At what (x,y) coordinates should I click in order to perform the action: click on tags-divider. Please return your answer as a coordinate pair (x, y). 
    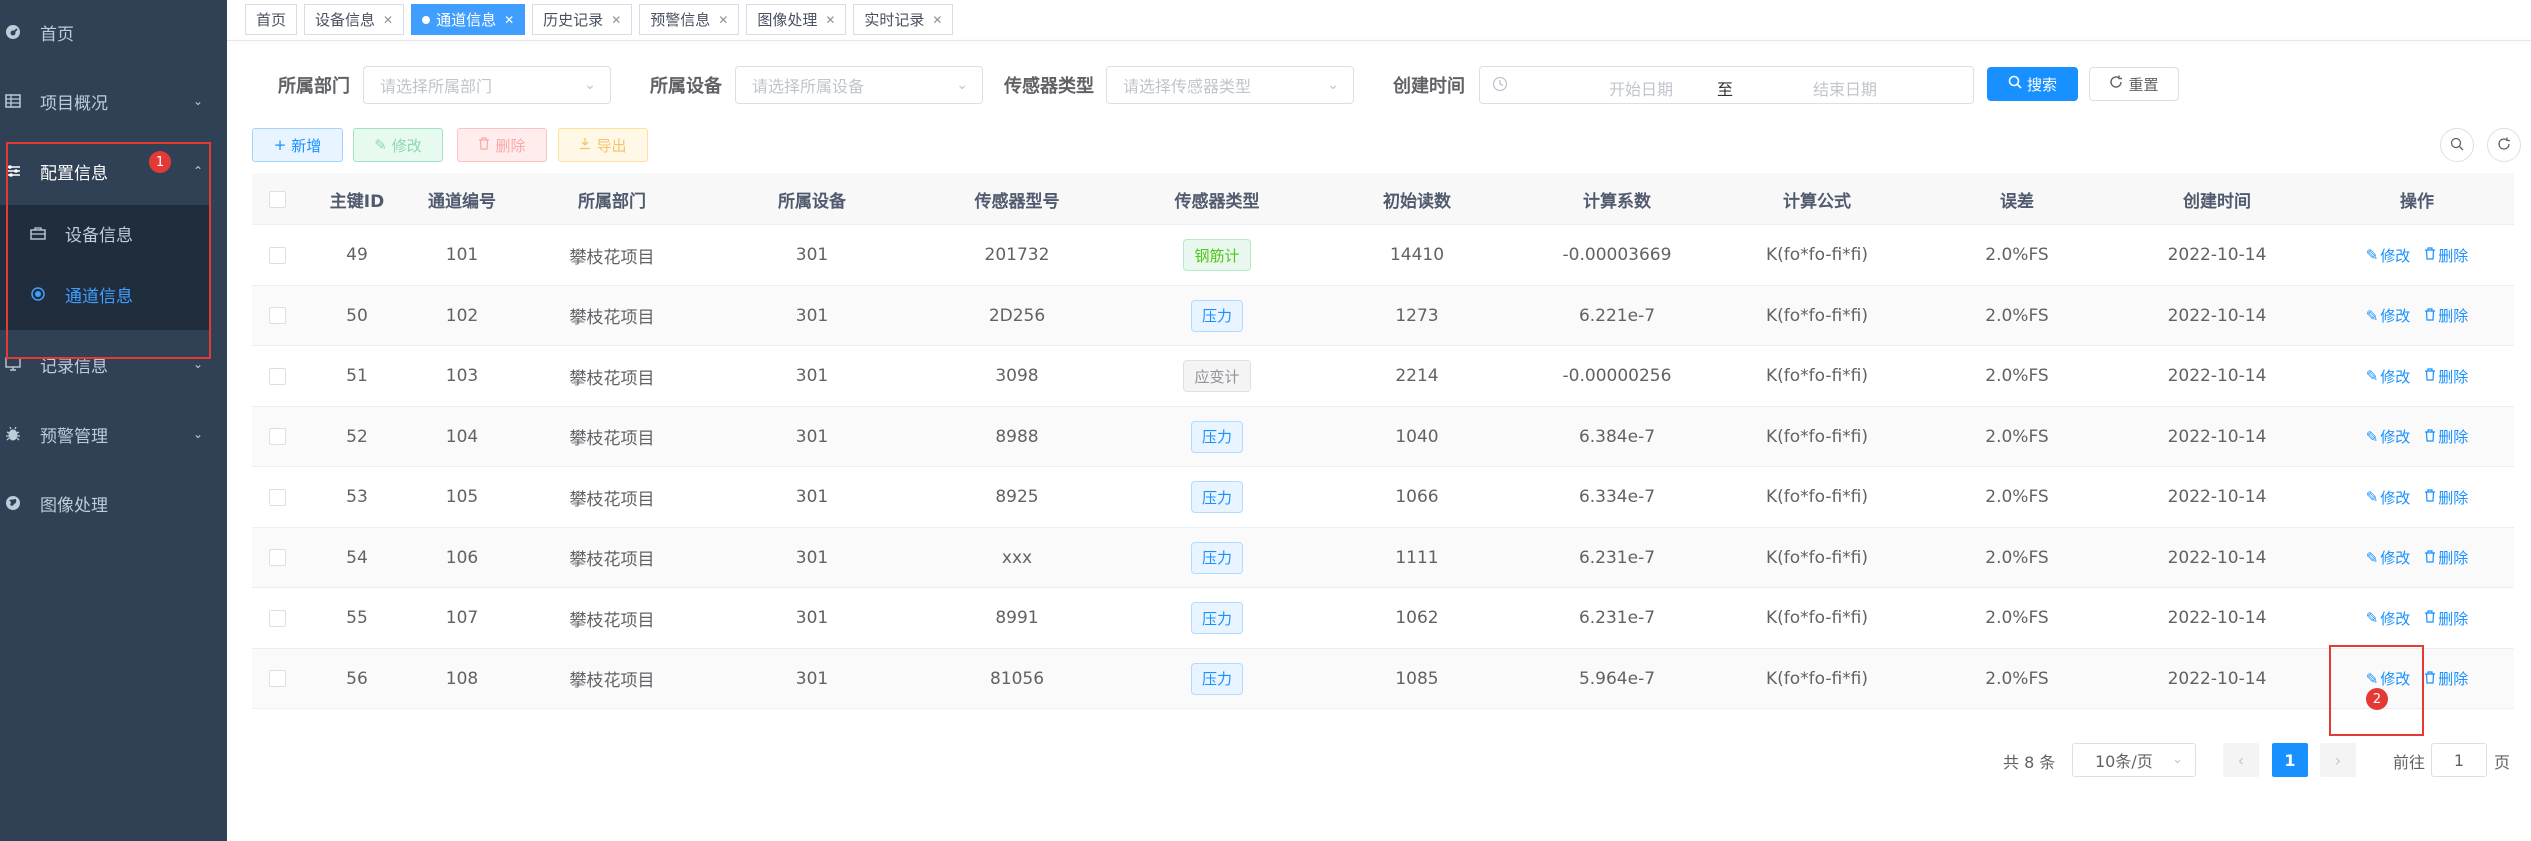
    Looking at the image, I should click on (1379, 40).